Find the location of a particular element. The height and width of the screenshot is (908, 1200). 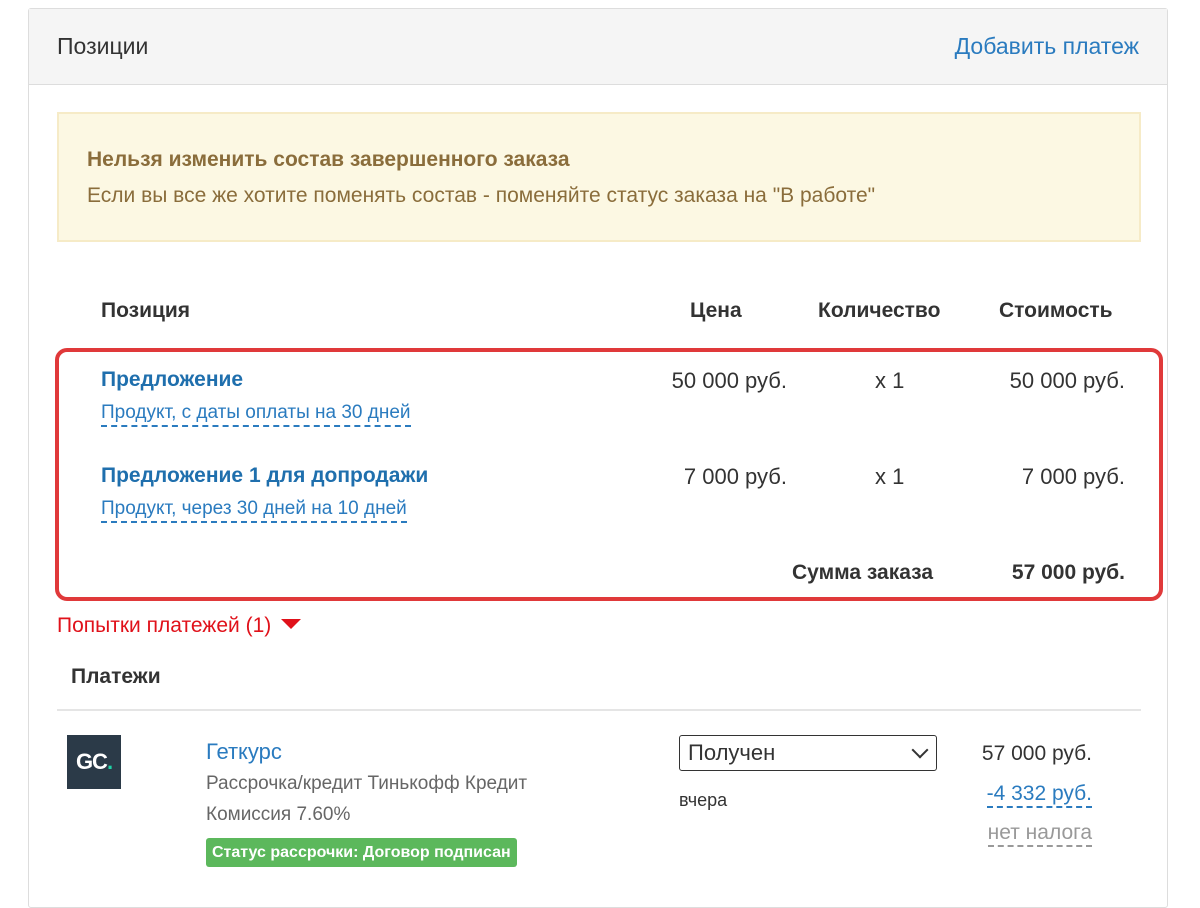

payment-status-select: Получен is located at coordinates (808, 753).